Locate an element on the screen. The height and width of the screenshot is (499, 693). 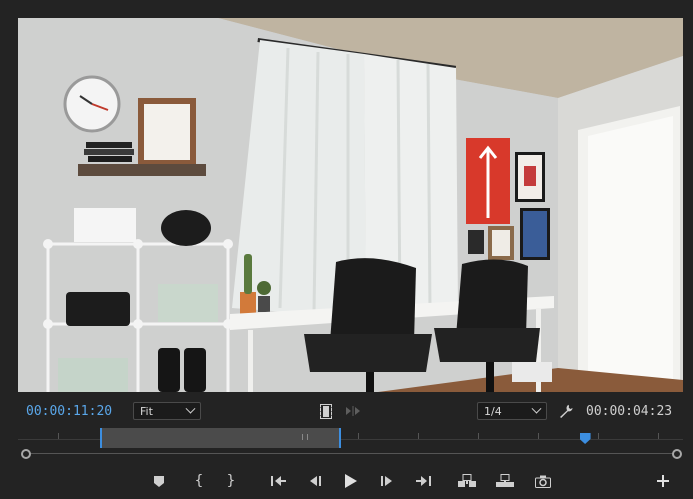
add-marker-icon is located at coordinates (159, 481).